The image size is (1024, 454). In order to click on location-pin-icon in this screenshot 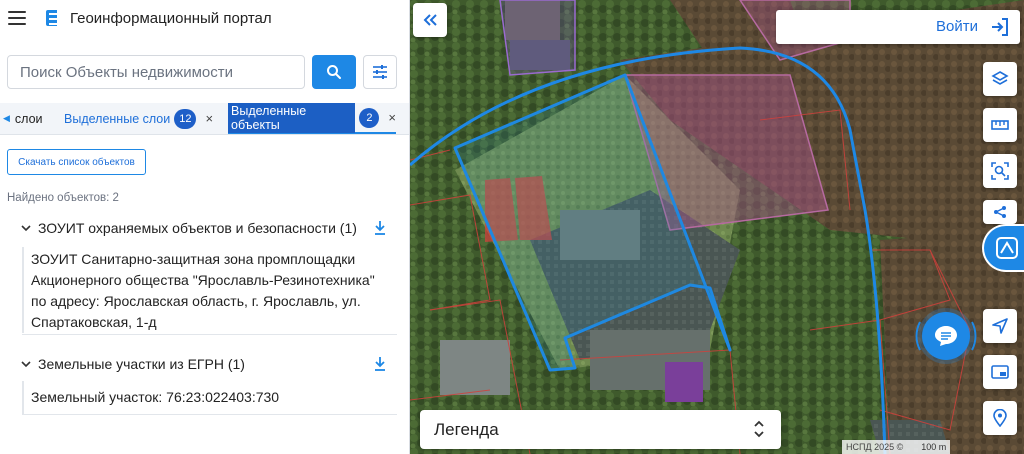, I will do `click(1000, 418)`.